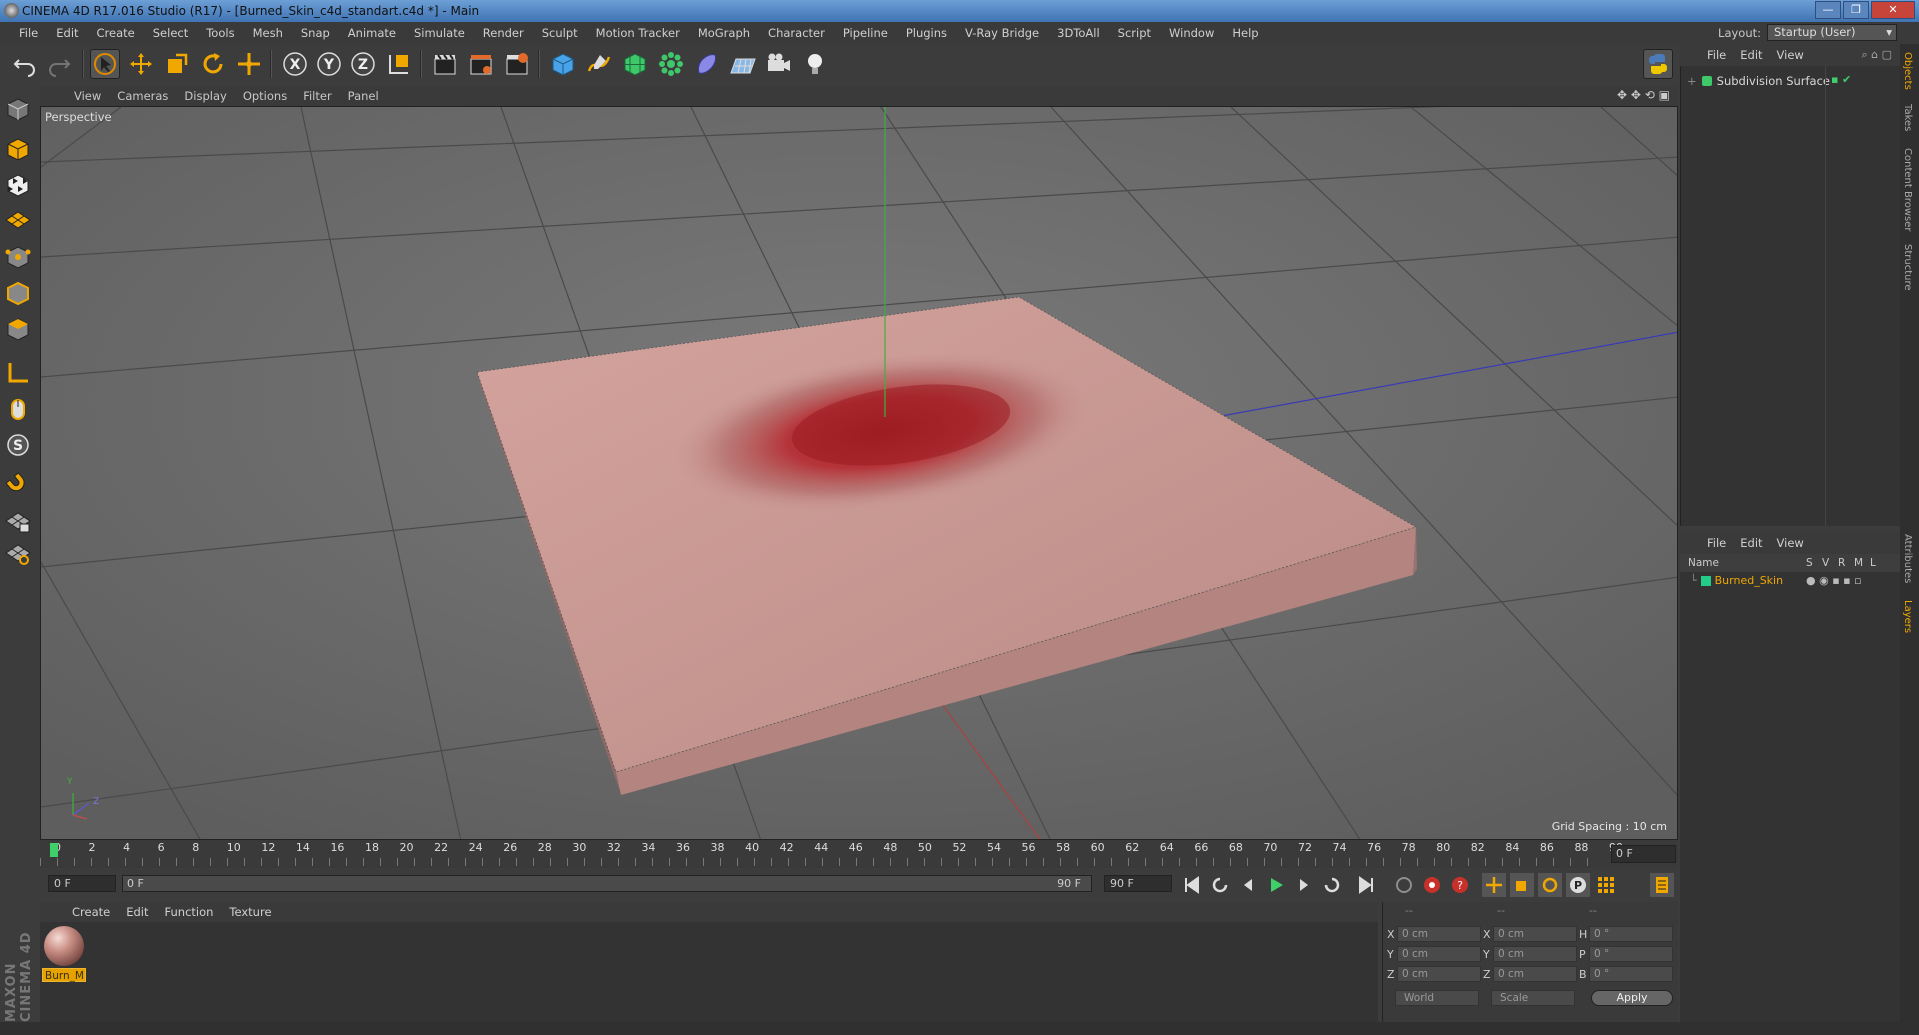  I want to click on layer-menu-edit: Edit, so click(1751, 543).